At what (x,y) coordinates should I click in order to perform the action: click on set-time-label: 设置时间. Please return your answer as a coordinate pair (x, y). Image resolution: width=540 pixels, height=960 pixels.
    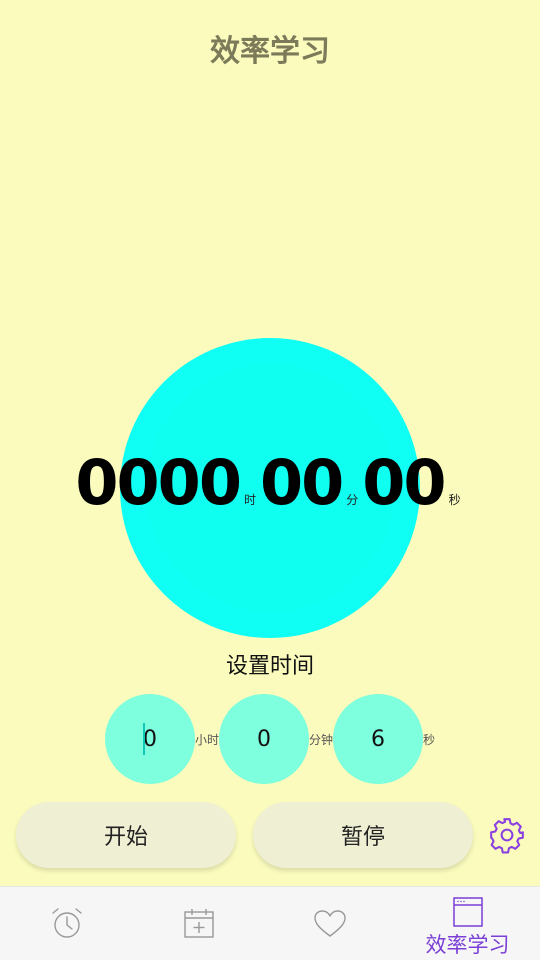
    Looking at the image, I should click on (269, 666).